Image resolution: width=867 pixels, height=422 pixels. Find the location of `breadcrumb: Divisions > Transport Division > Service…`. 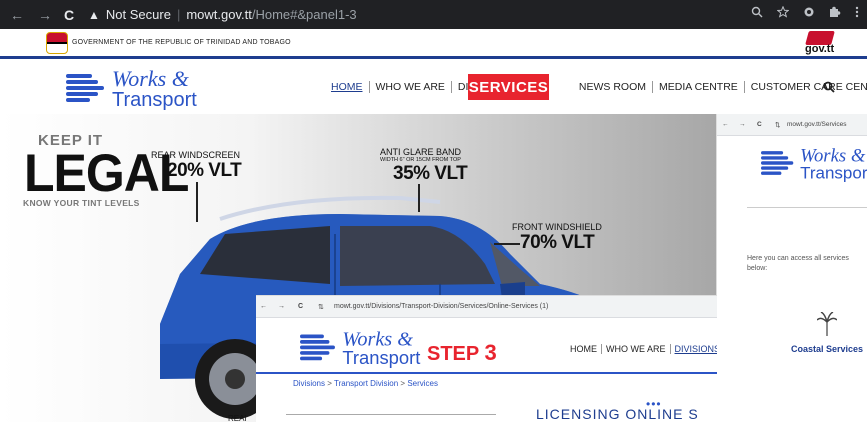

breadcrumb: Divisions > Transport Division > Service… is located at coordinates (365, 383).